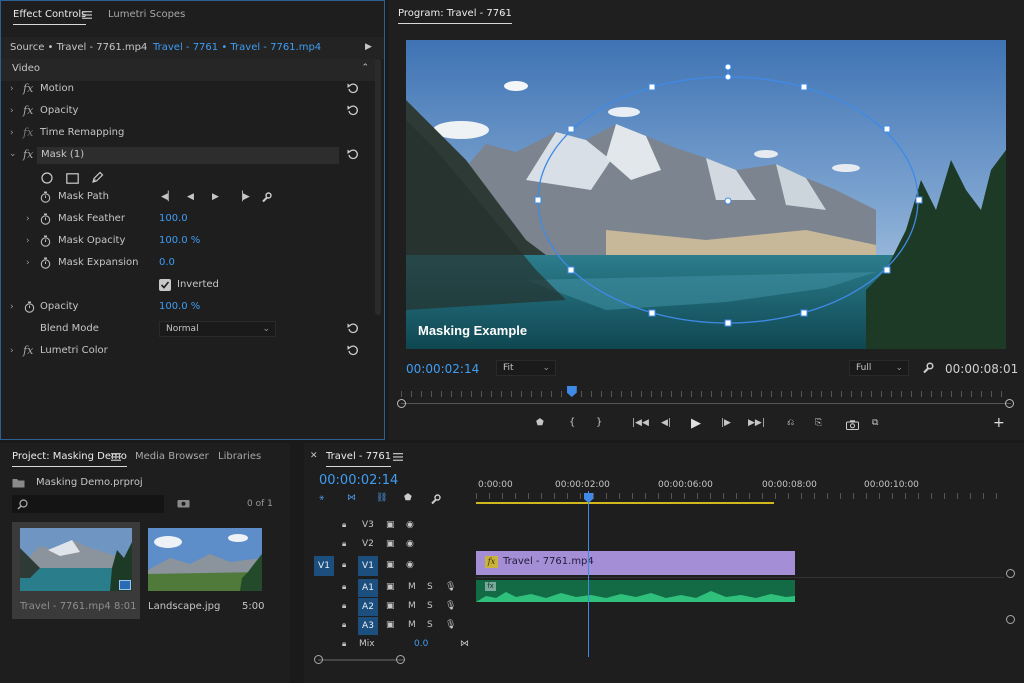 This screenshot has width=1024, height=683. Describe the element at coordinates (401, 403) in the screenshot. I see `ruler-start-handle` at that location.